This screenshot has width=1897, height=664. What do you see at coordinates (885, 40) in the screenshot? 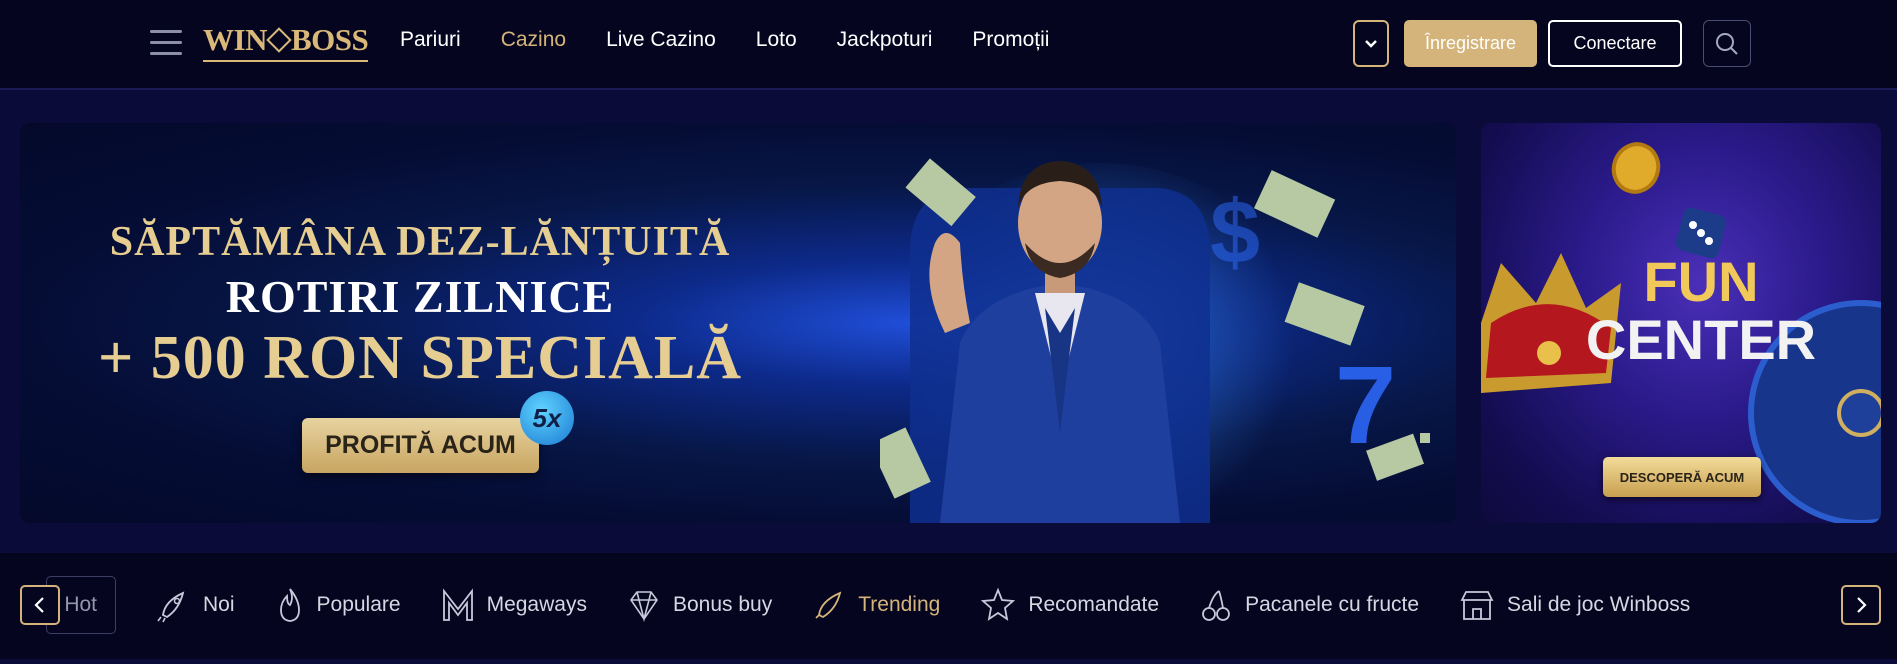
I see `nav-jackpoturi: Jackpoturi` at bounding box center [885, 40].